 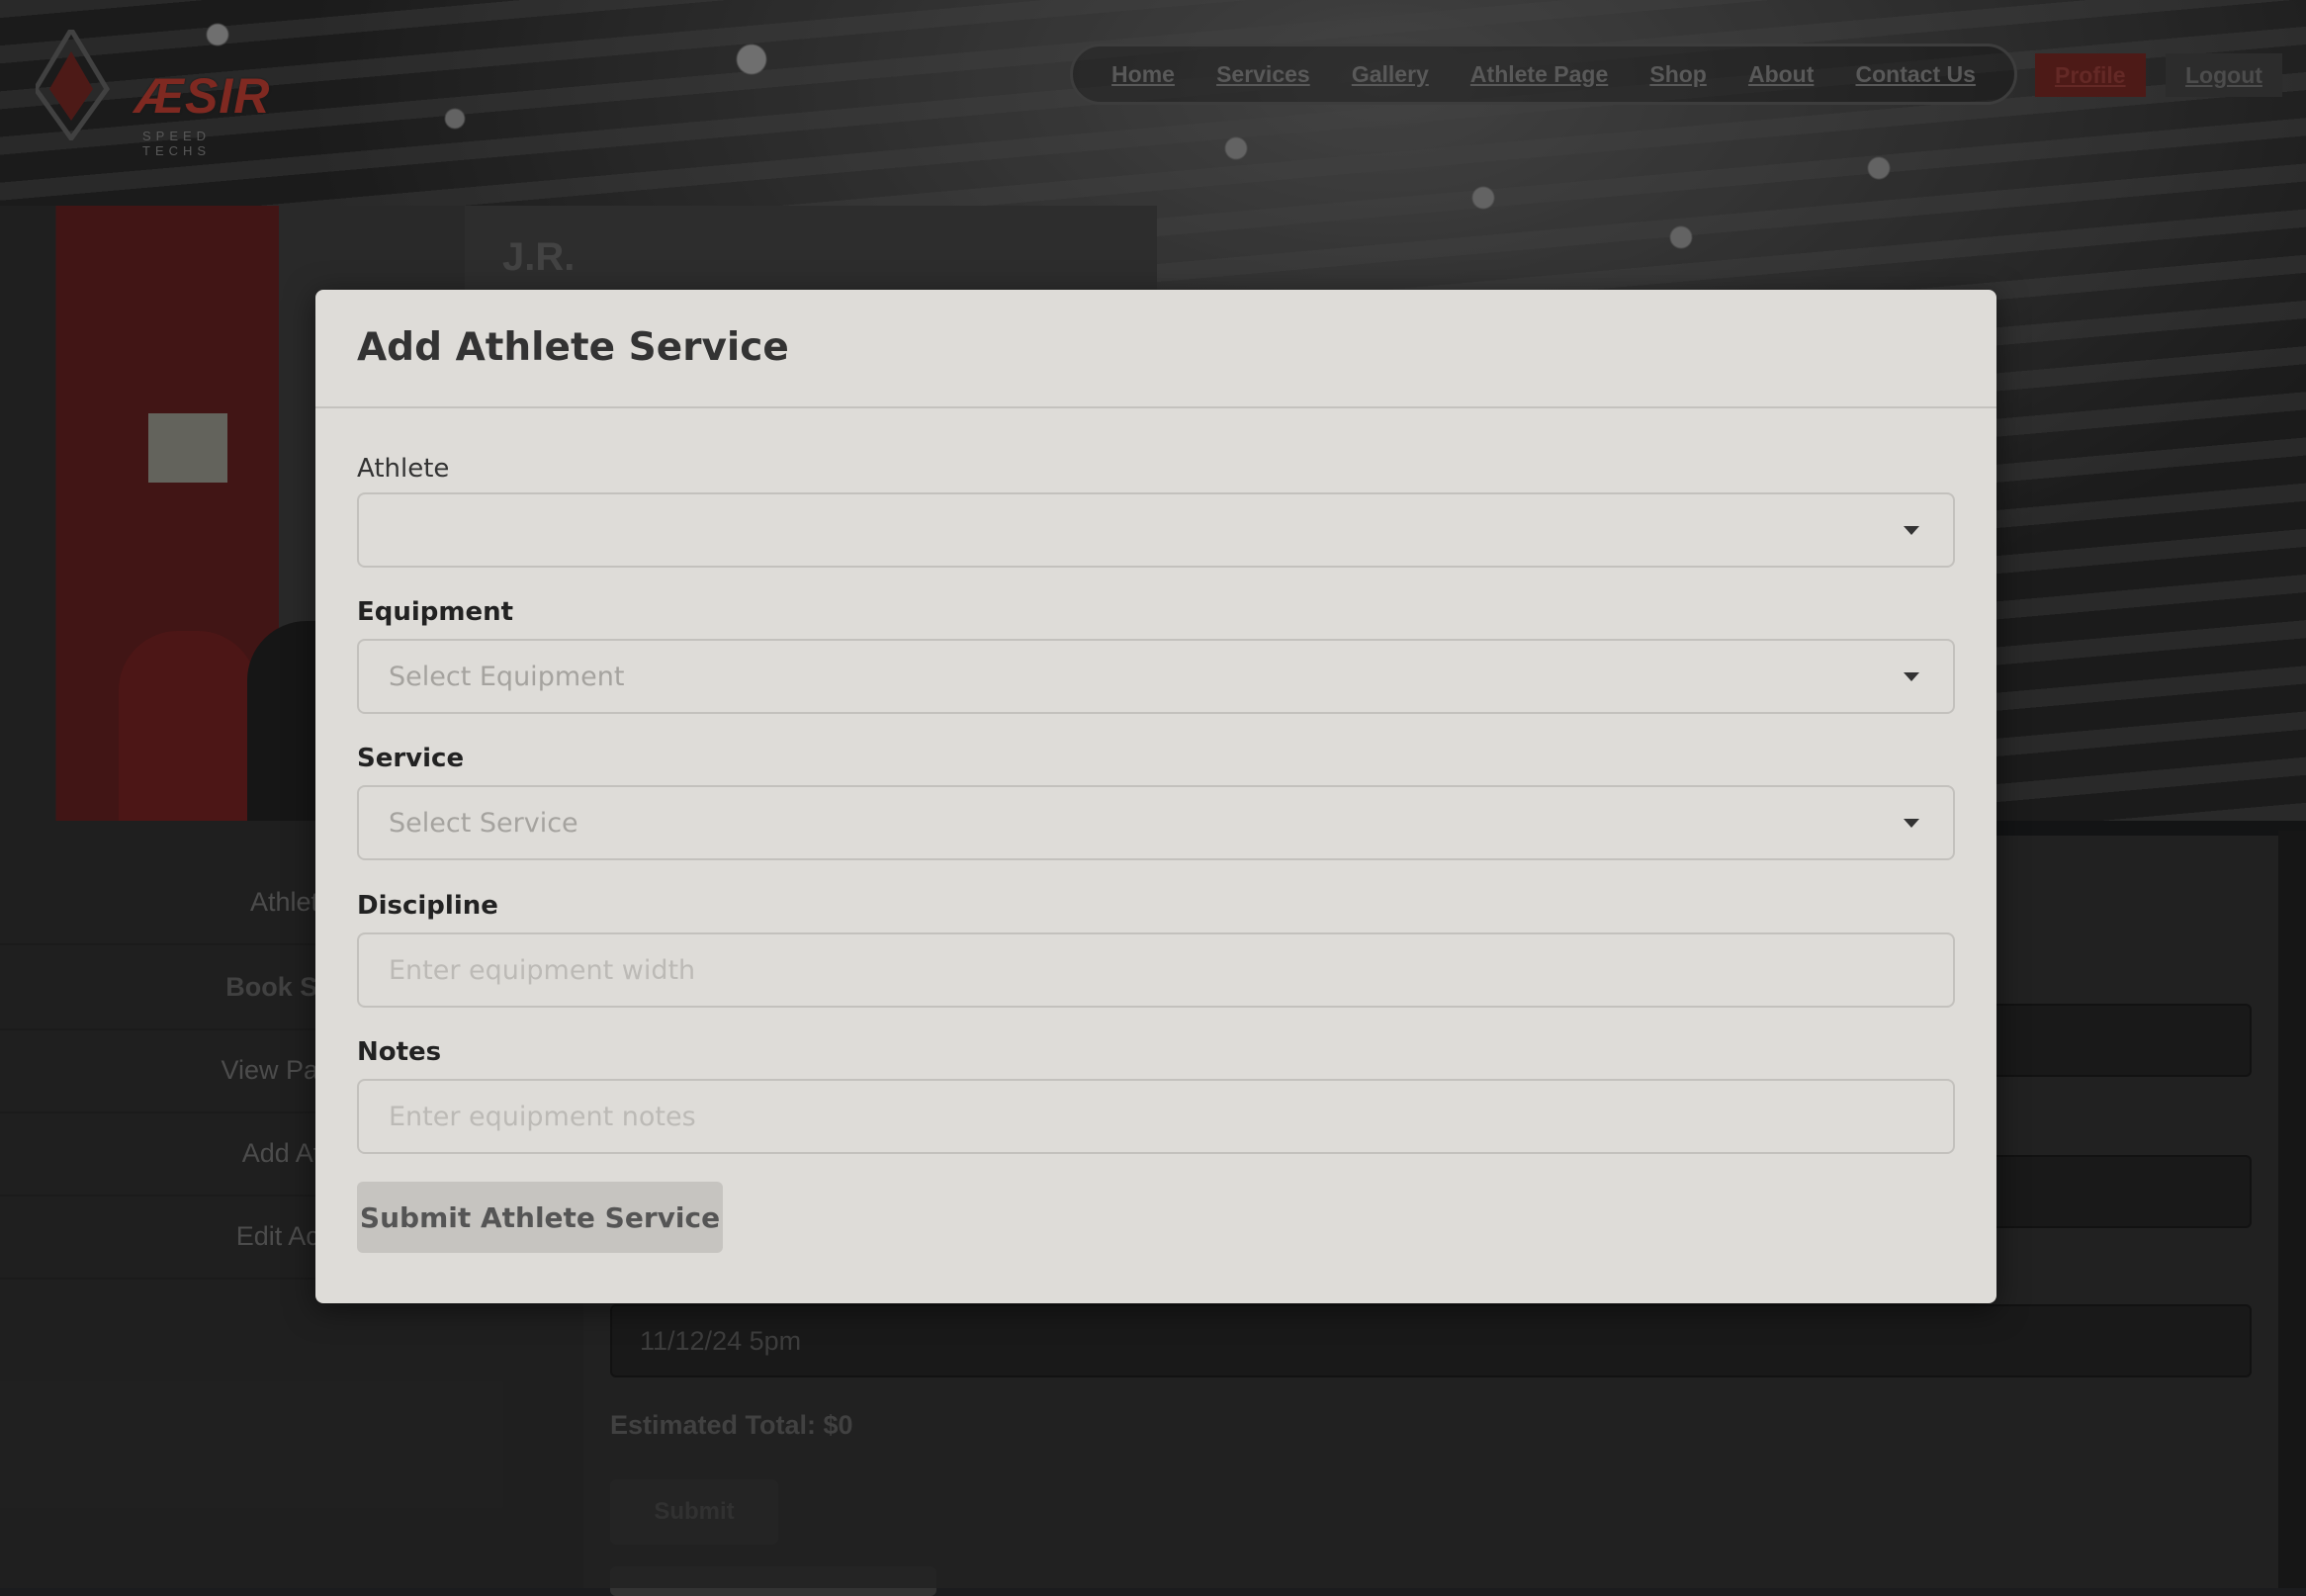 I want to click on modal-title: Add Athlete Service, so click(x=573, y=347).